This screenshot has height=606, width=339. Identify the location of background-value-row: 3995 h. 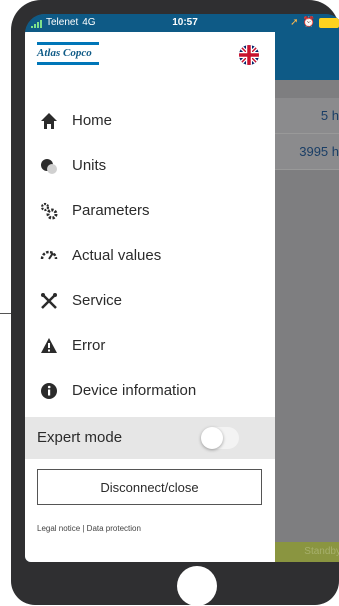
(307, 152).